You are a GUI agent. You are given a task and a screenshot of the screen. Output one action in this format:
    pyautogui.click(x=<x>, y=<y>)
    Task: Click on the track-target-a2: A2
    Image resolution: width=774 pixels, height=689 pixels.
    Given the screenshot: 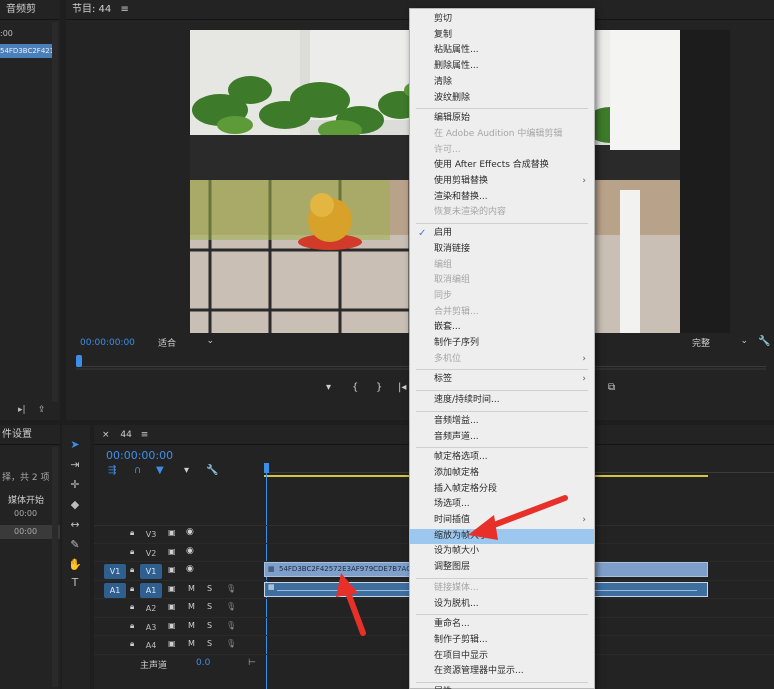 What is the action you would take?
    pyautogui.click(x=151, y=608)
    